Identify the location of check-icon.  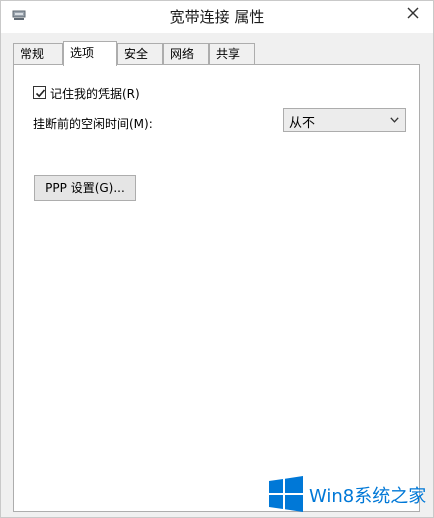
(40, 93).